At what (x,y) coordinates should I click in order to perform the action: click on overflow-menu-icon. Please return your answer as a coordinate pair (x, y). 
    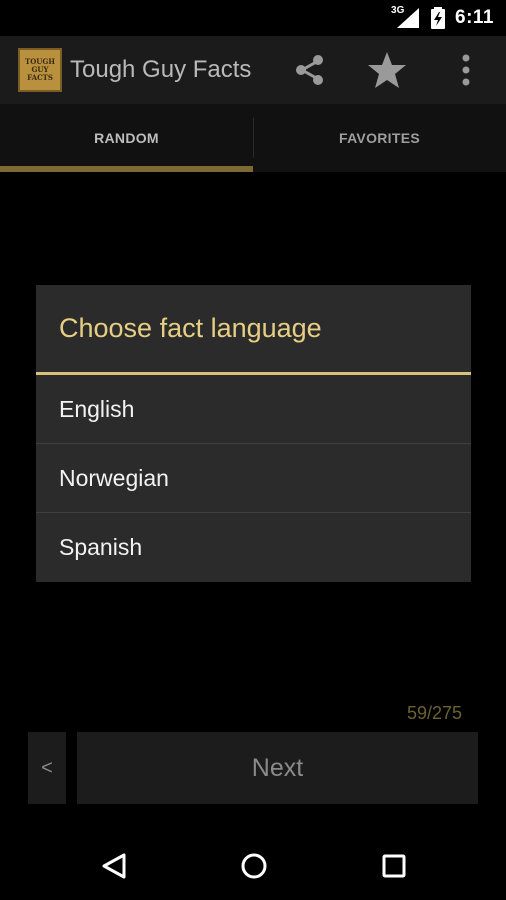
    Looking at the image, I should click on (466, 70).